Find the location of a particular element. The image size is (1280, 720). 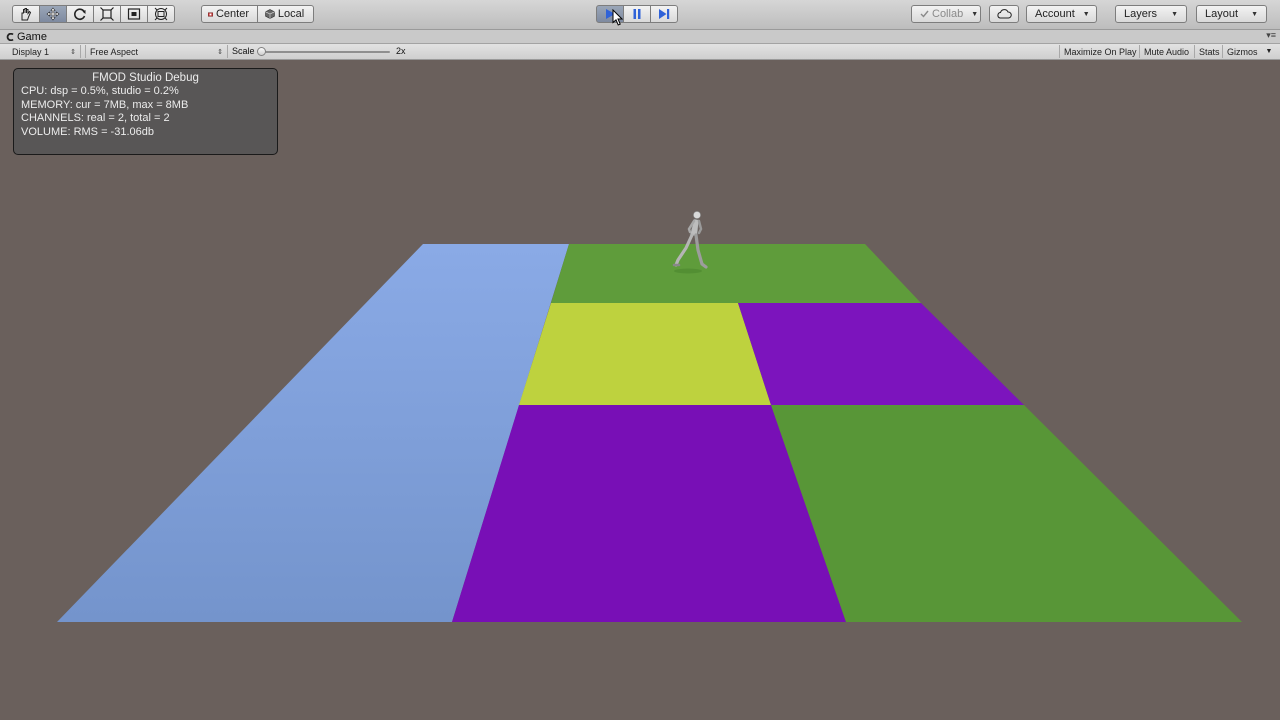

account-label: Account is located at coordinates (1055, 14).